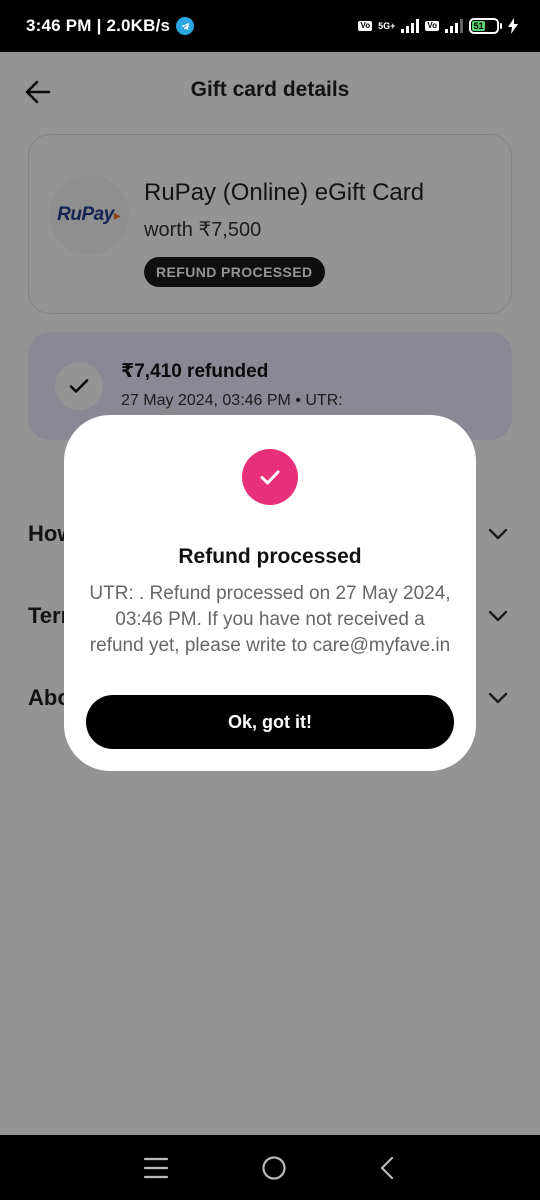  I want to click on volte-icon: Vo, so click(365, 26).